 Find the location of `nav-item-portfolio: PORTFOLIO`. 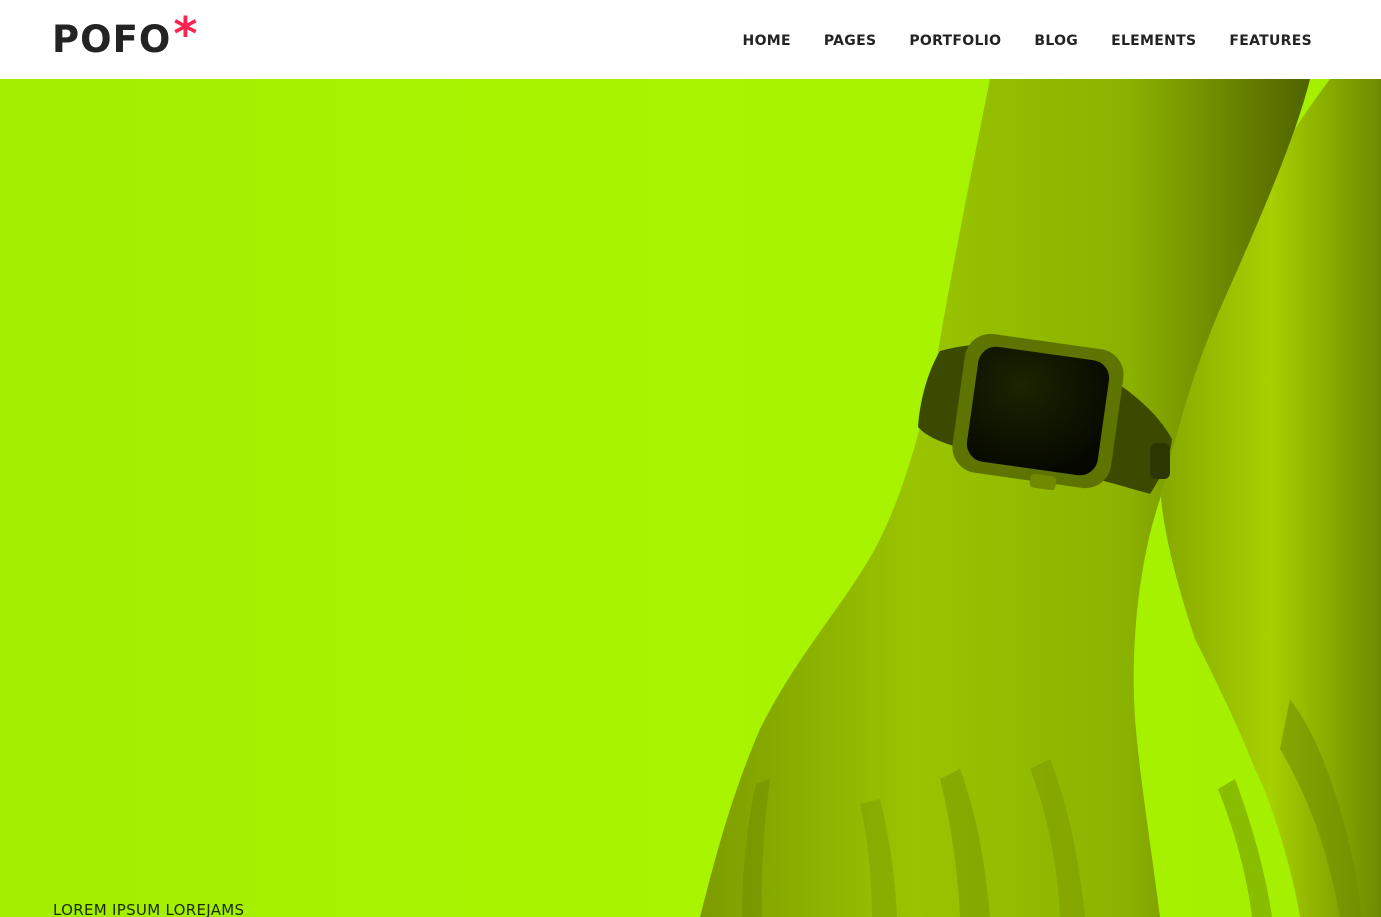

nav-item-portfolio: PORTFOLIO is located at coordinates (955, 39).